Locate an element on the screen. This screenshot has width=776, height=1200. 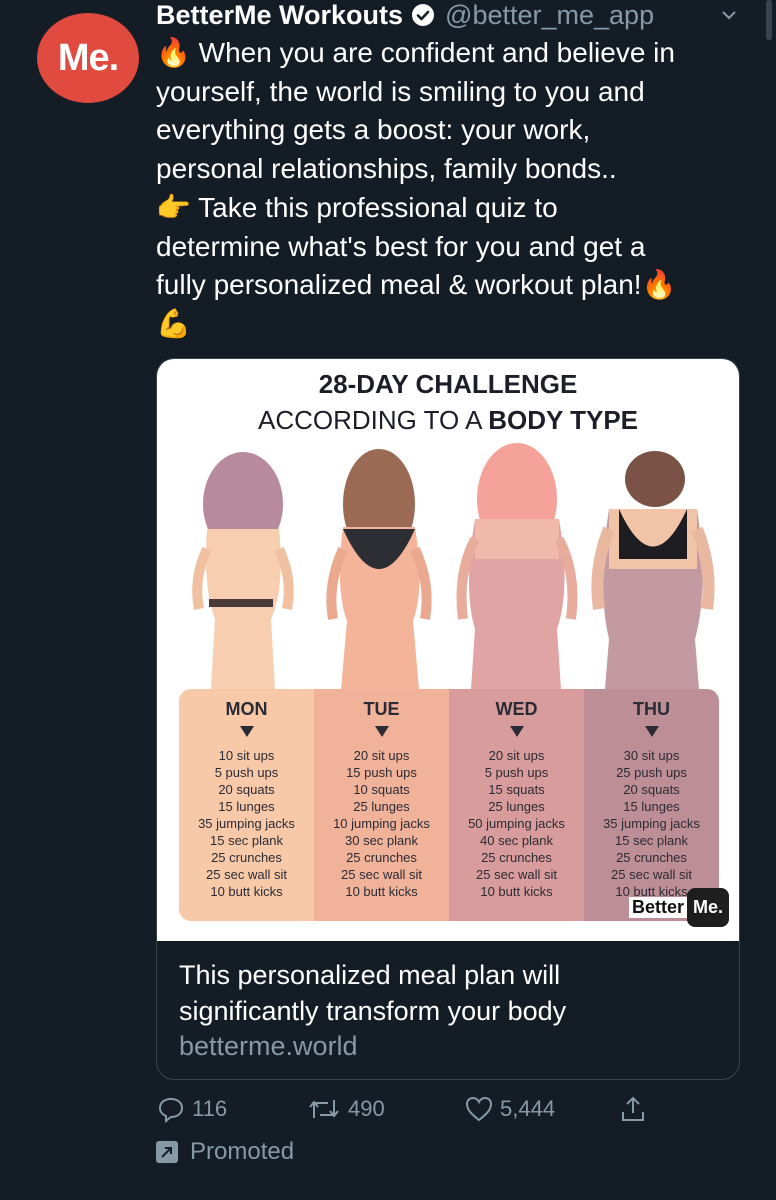
tweet-line: Take this professional quiz to is located at coordinates (378, 207).